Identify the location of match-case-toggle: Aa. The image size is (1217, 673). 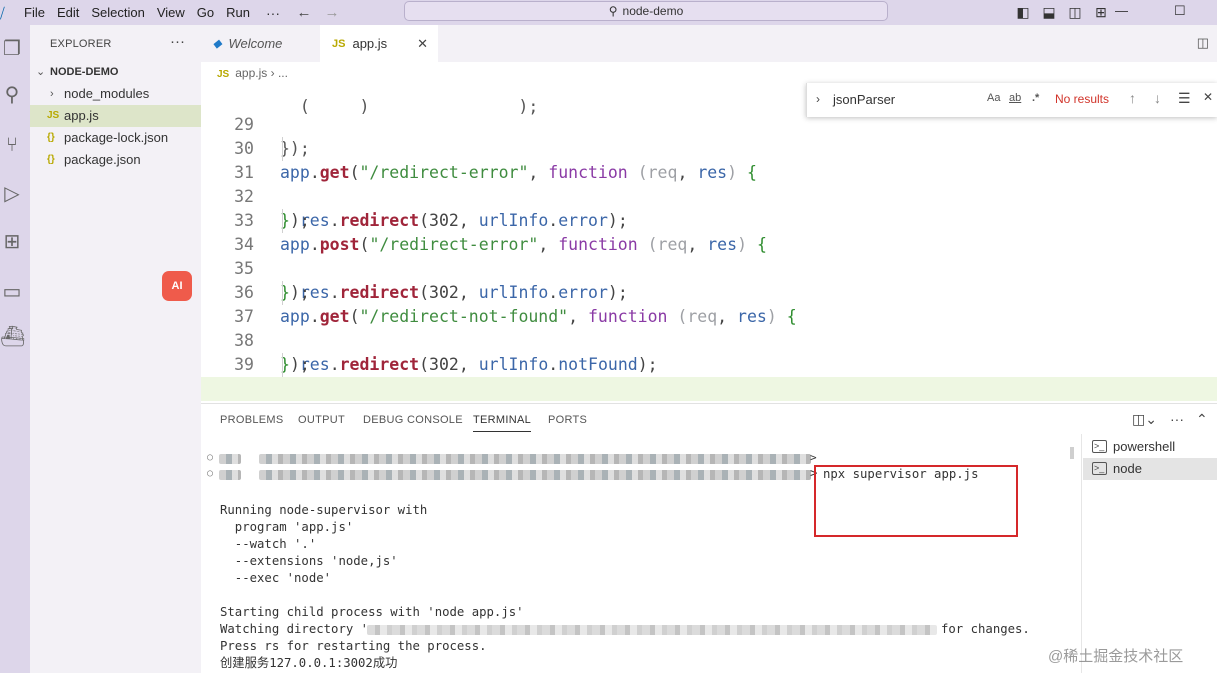
(993, 98).